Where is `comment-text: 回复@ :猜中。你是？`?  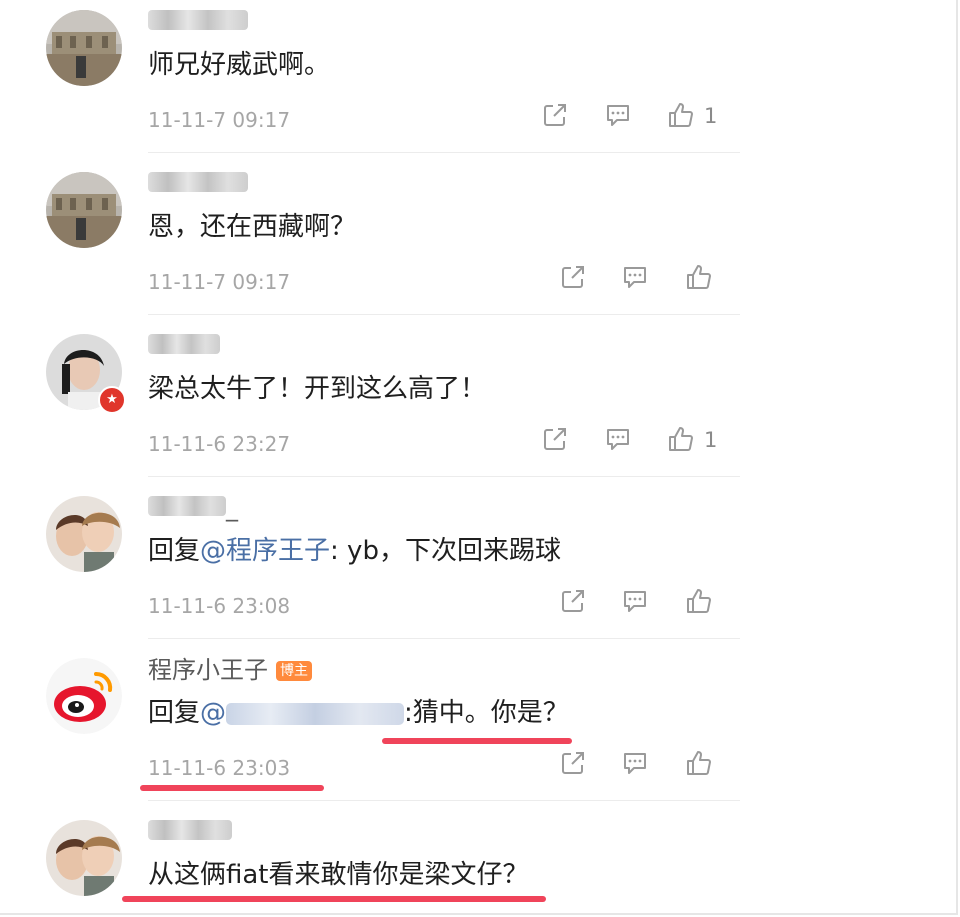 comment-text: 回复@ :猜中。你是？ is located at coordinates (358, 713).